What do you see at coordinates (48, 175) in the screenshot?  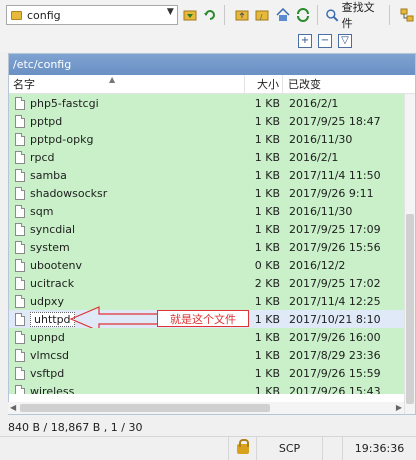 I see `file-name: samba` at bounding box center [48, 175].